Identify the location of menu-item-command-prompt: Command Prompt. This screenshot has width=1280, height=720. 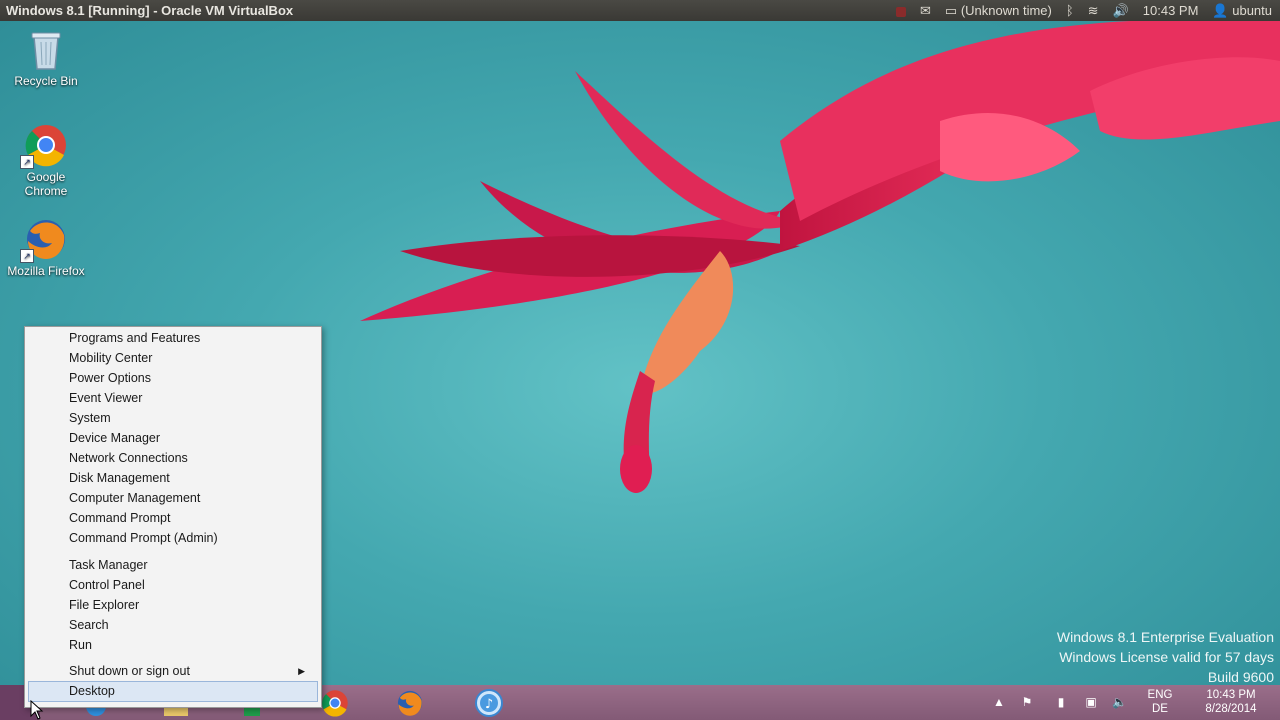
(173, 518).